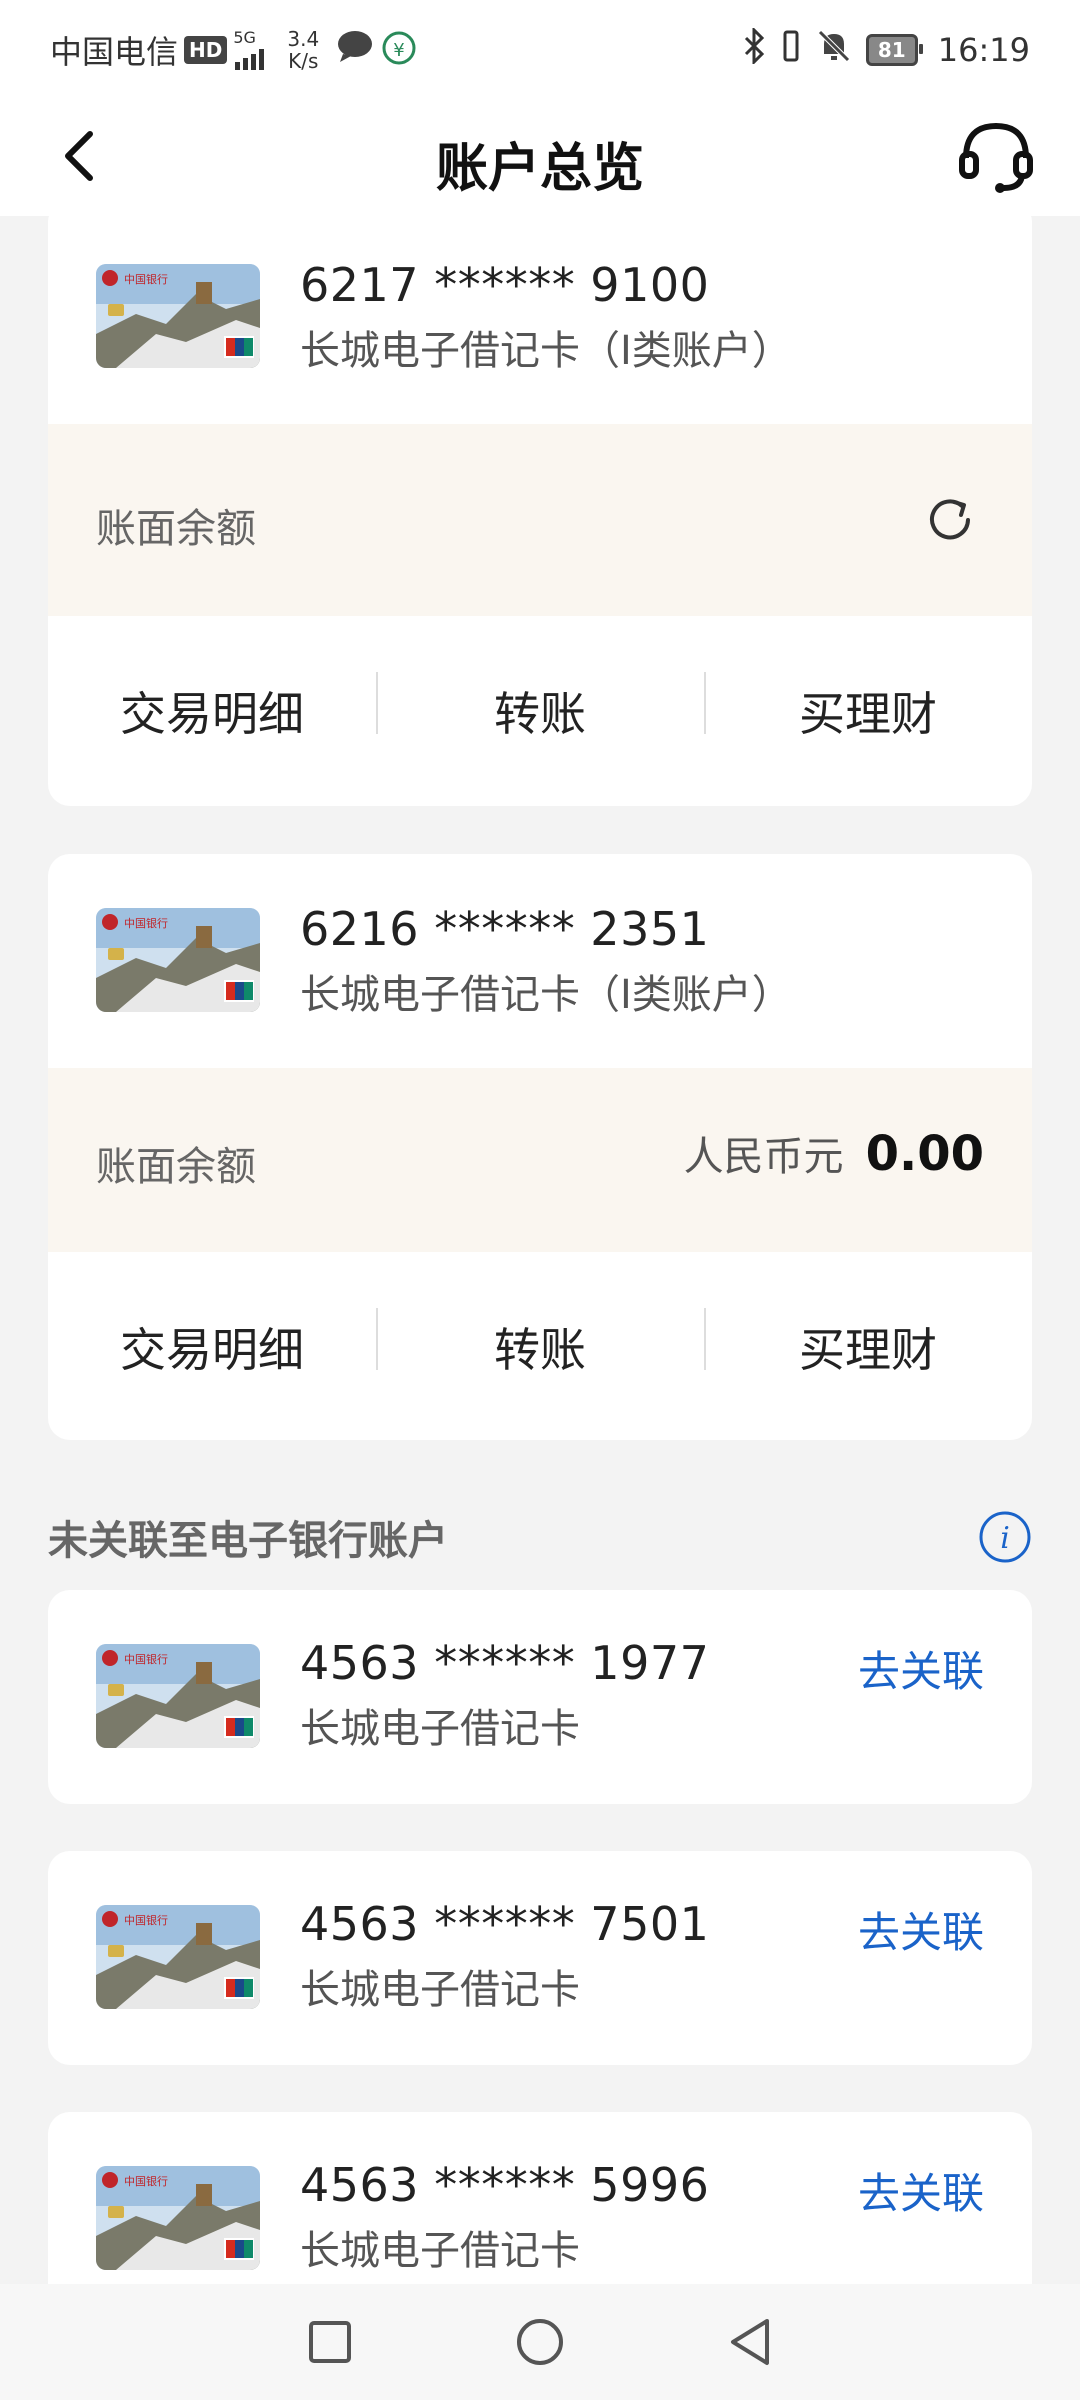  What do you see at coordinates (248, 1541) in the screenshot?
I see `section-title: 未关联至电子银行账户` at bounding box center [248, 1541].